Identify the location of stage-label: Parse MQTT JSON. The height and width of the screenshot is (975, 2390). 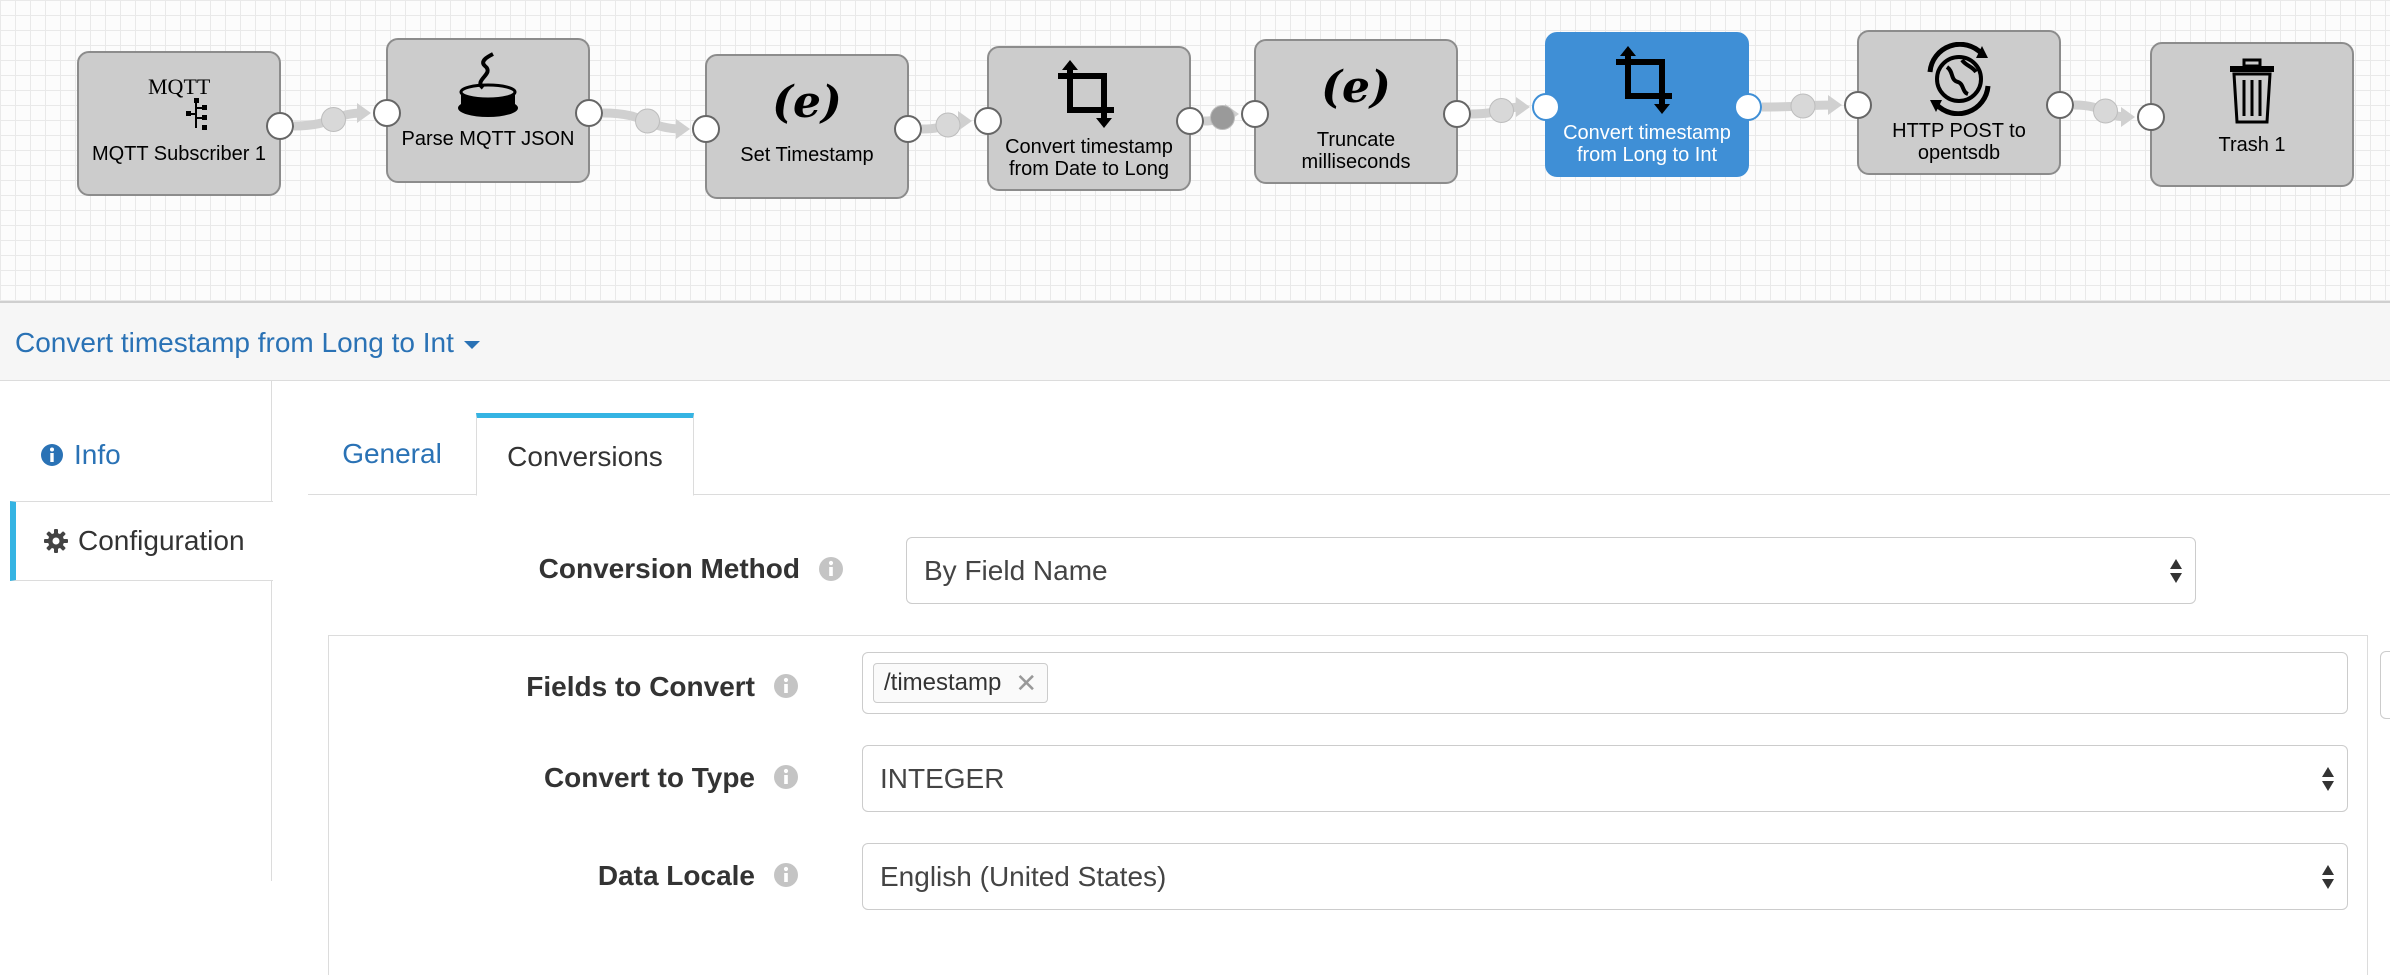
(488, 139).